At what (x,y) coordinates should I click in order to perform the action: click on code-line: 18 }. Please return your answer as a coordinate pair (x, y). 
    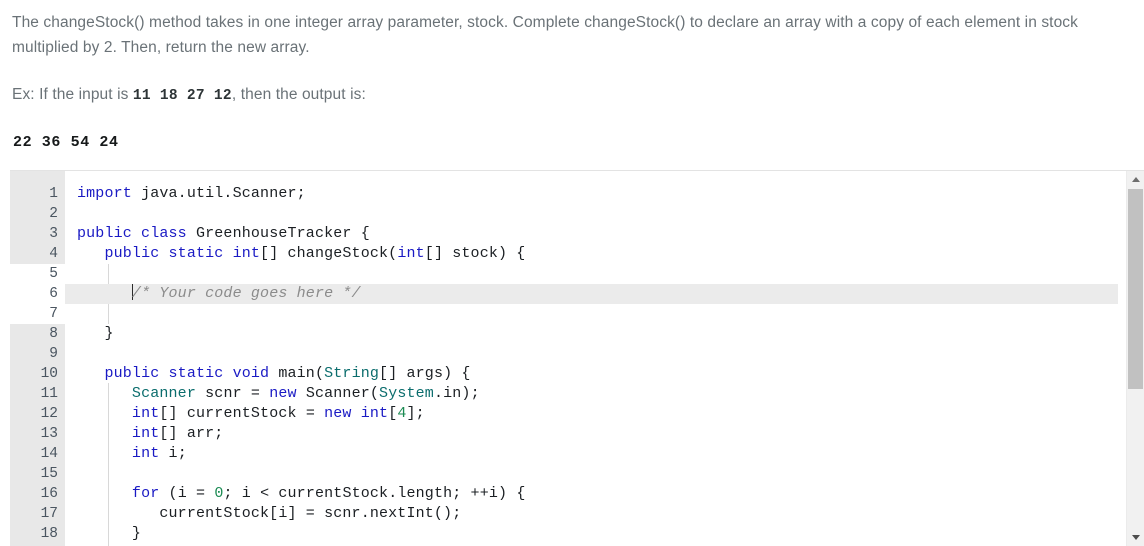
    Looking at the image, I should click on (564, 534).